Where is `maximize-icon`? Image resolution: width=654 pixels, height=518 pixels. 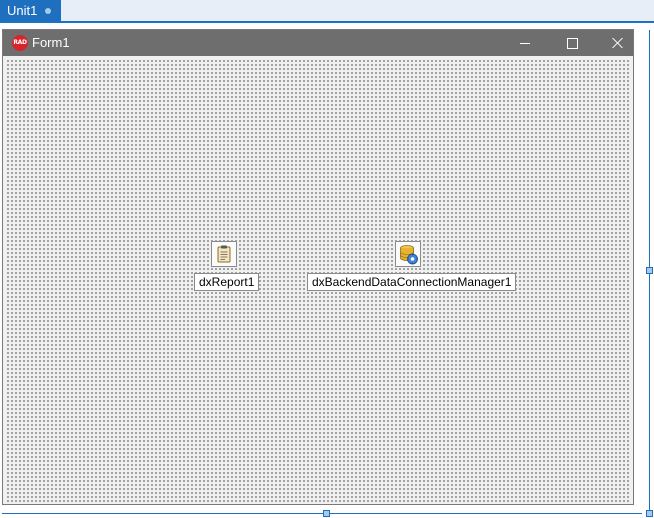
maximize-icon is located at coordinates (572, 43).